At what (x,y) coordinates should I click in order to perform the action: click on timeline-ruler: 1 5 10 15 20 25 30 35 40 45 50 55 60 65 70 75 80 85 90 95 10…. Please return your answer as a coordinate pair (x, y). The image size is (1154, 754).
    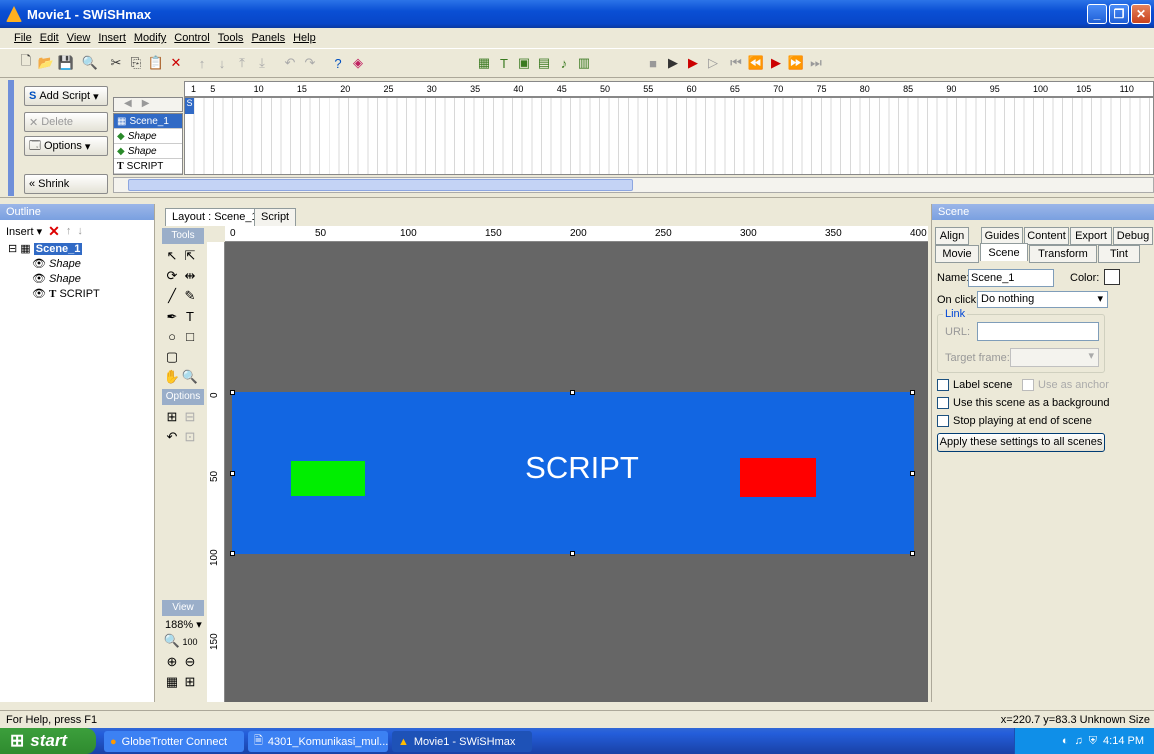
    Looking at the image, I should click on (669, 89).